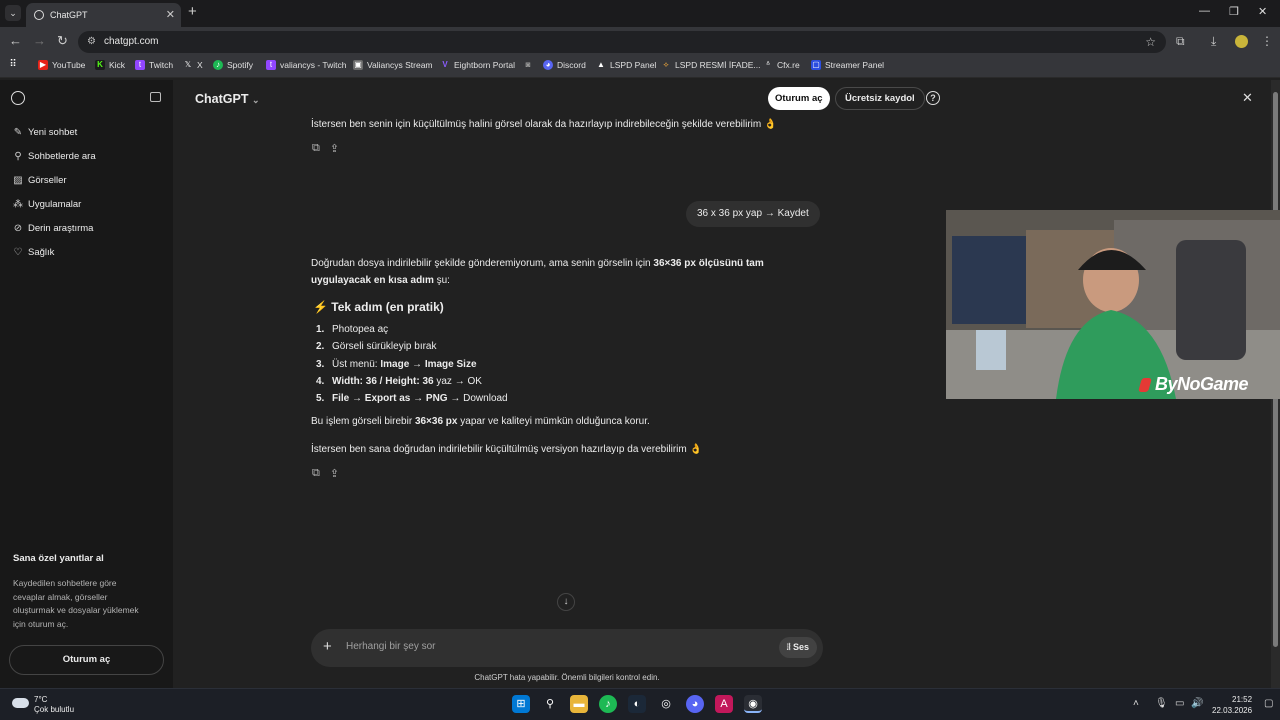  What do you see at coordinates (13, 13) in the screenshot?
I see `tab-search-button: ⌄` at bounding box center [13, 13].